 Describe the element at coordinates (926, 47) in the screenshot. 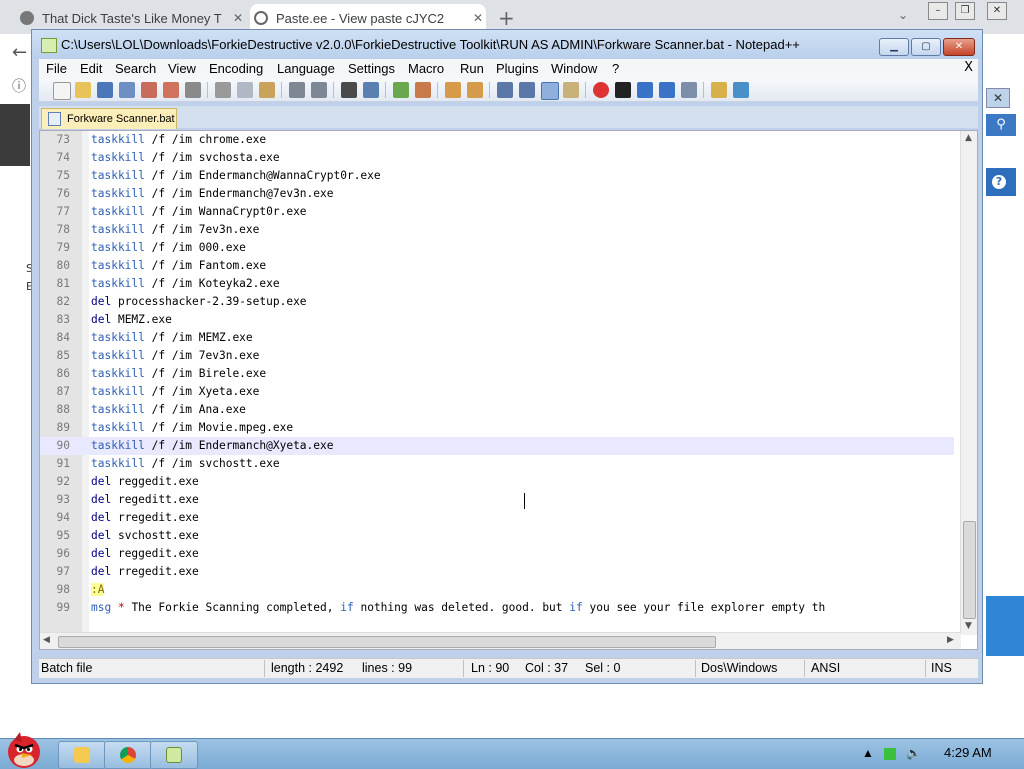

I see `maximize-button: ▢` at that location.